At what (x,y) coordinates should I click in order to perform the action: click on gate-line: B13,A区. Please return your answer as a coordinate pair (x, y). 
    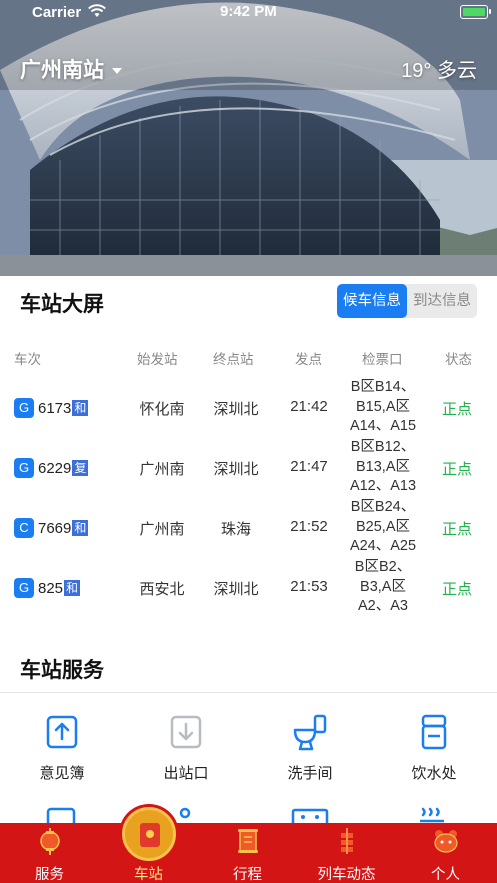
    Looking at the image, I should click on (383, 466).